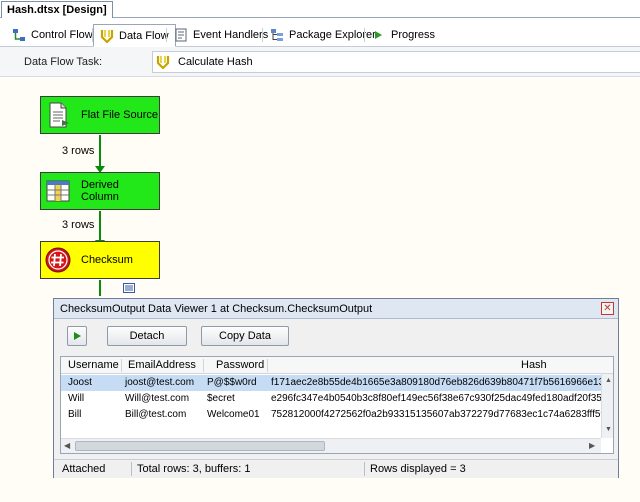  I want to click on node-label: Checksum, so click(107, 260).